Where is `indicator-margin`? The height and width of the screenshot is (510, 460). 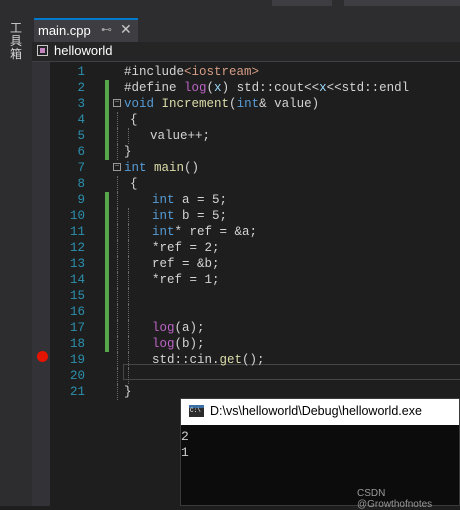 indicator-margin is located at coordinates (41, 284).